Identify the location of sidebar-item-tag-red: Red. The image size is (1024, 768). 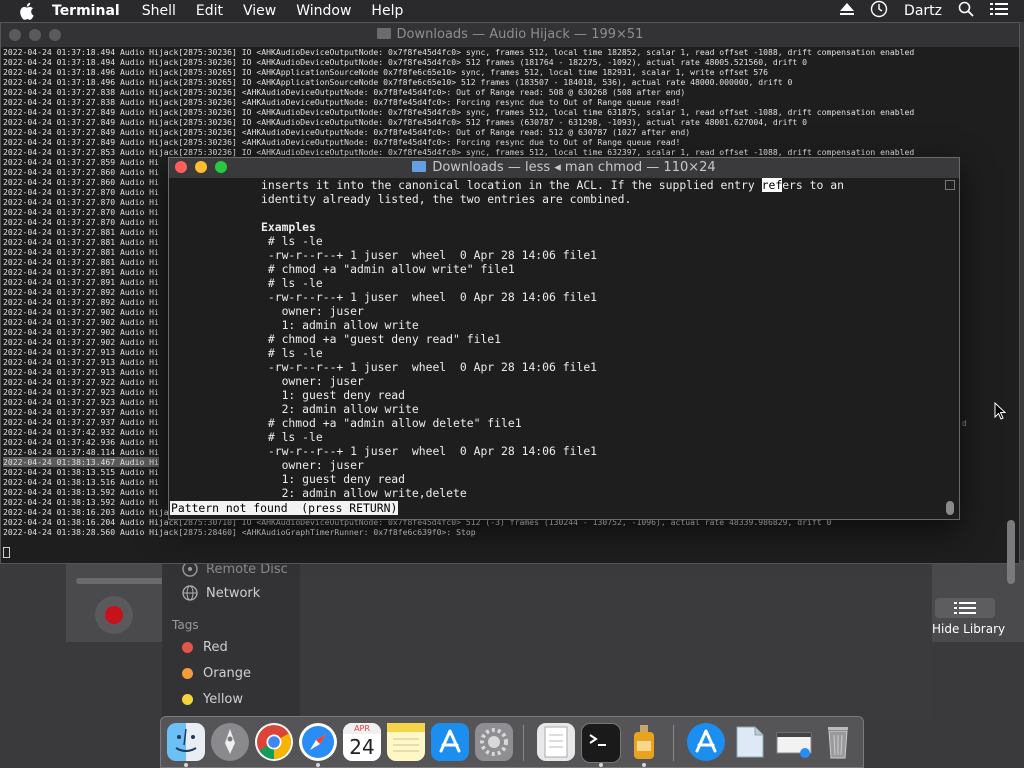
(205, 647).